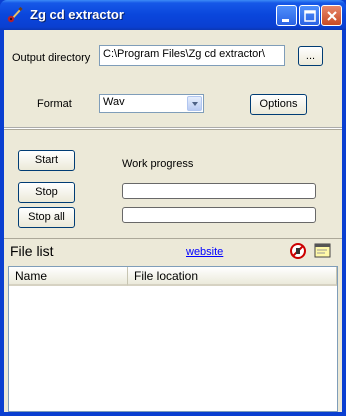 The width and height of the screenshot is (346, 416). I want to click on output-directory-label: Output directory, so click(51, 58).